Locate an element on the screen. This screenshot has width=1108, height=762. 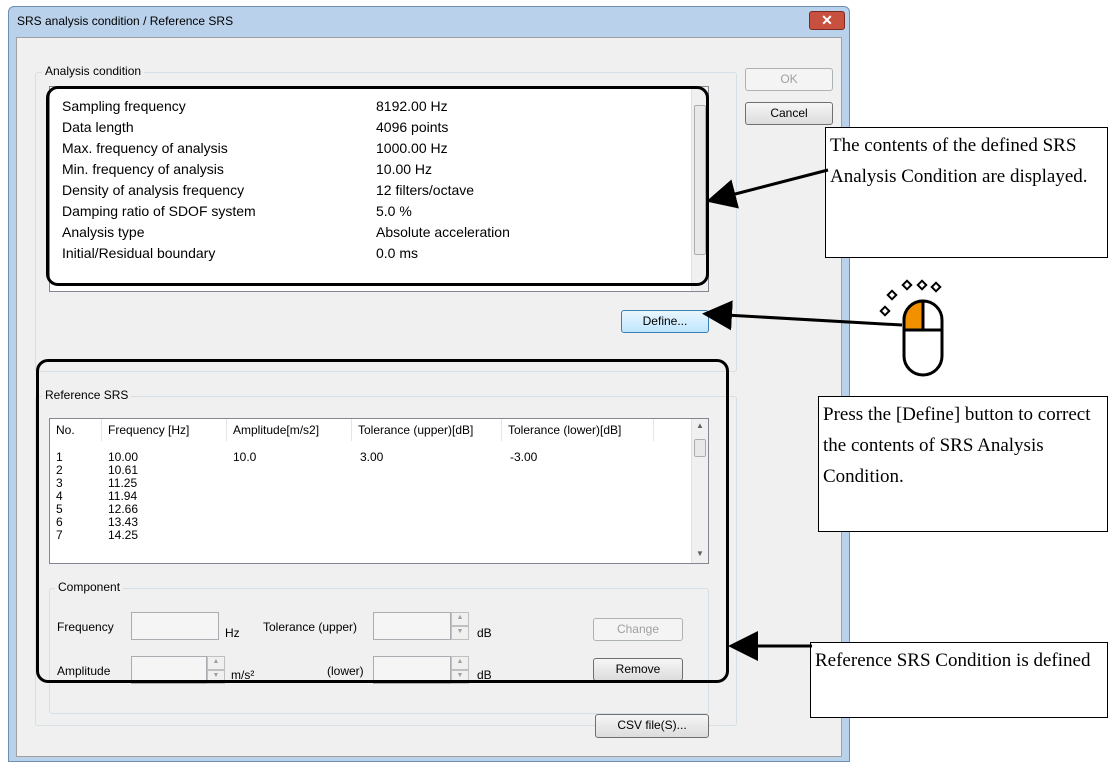
arrow-to-analysis is located at coordinates (767, 188).